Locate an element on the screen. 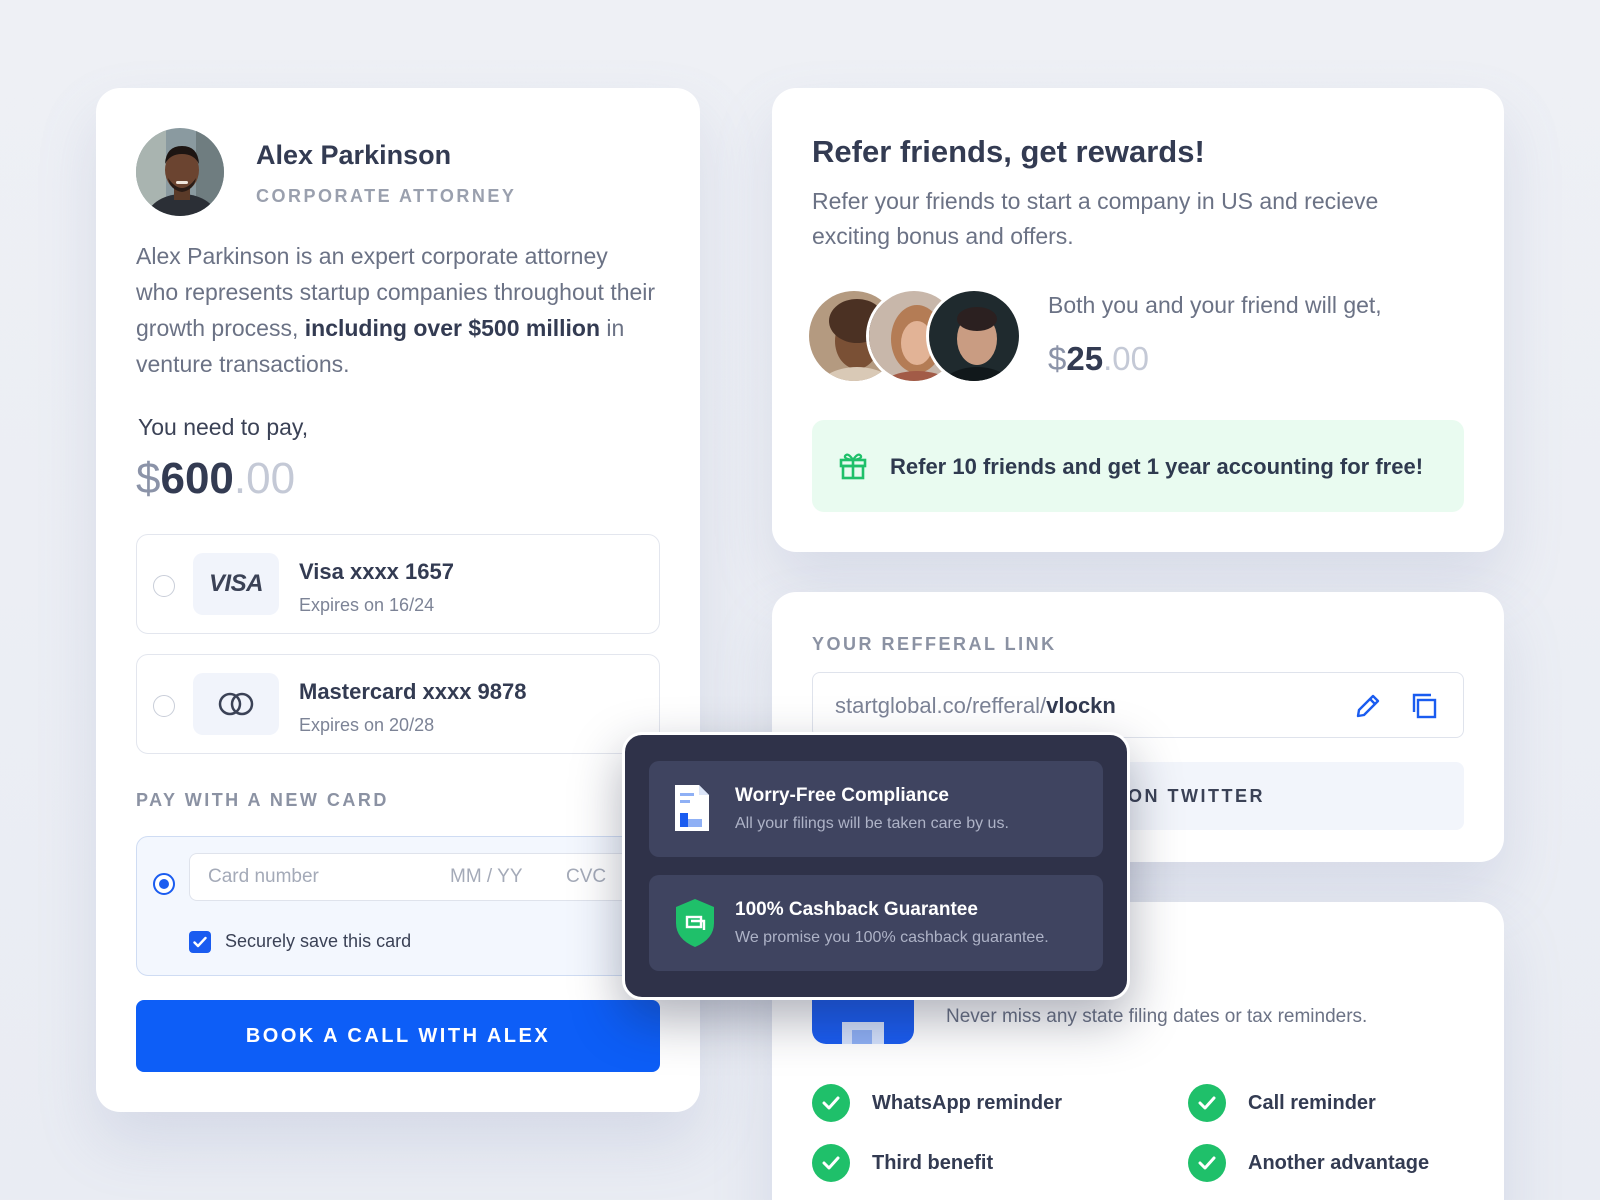 The width and height of the screenshot is (1600, 1200). attorney-avatar is located at coordinates (180, 172).